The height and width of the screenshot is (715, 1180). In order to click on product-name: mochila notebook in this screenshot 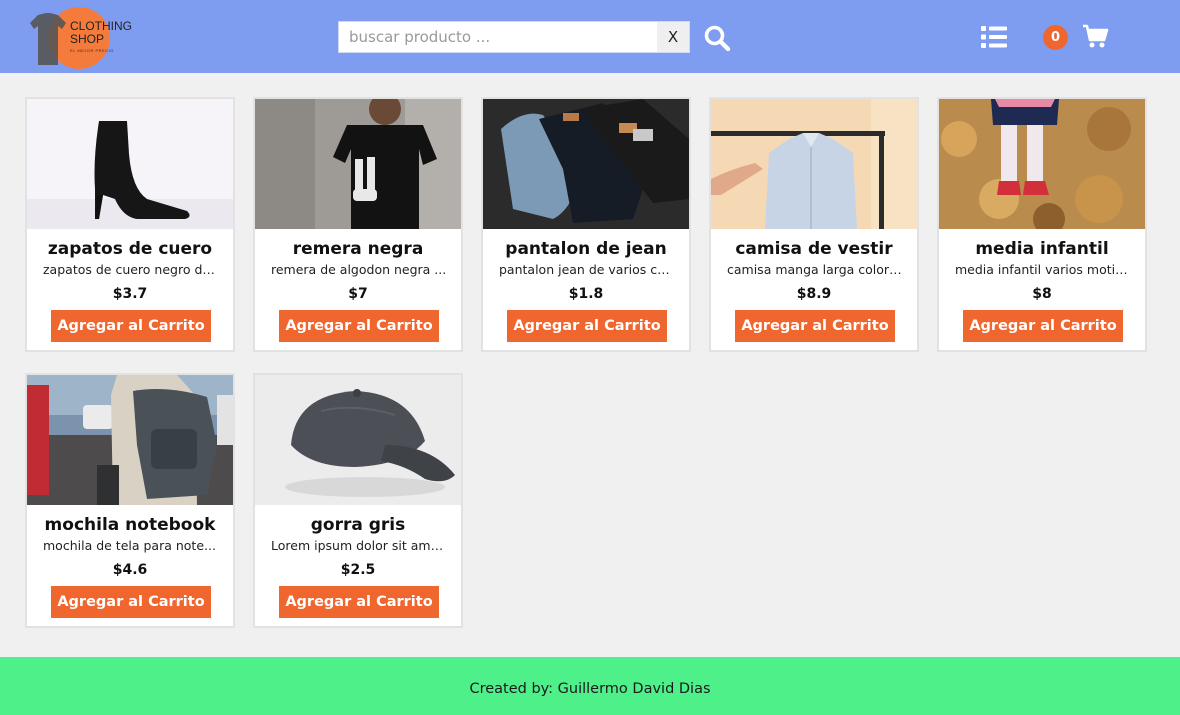, I will do `click(130, 525)`.